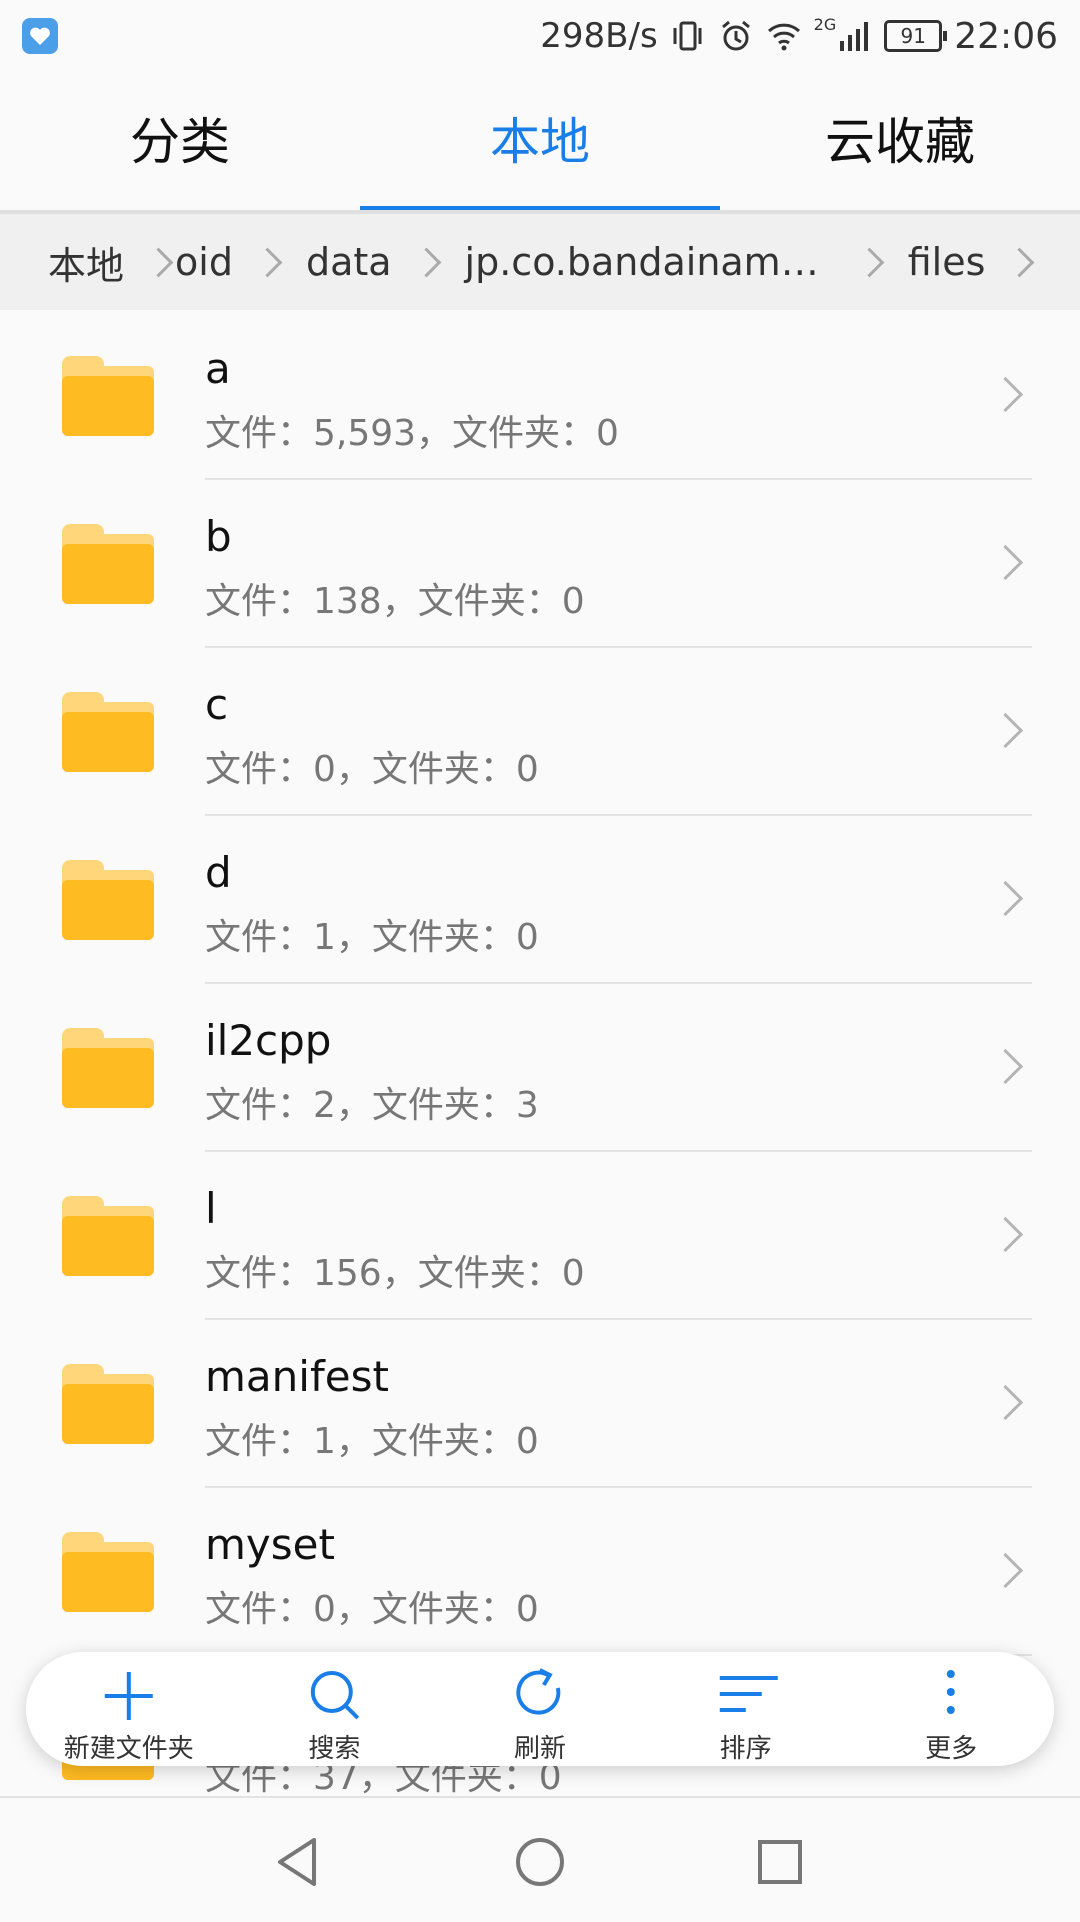  What do you see at coordinates (218, 536) in the screenshot?
I see `folder-name: b` at bounding box center [218, 536].